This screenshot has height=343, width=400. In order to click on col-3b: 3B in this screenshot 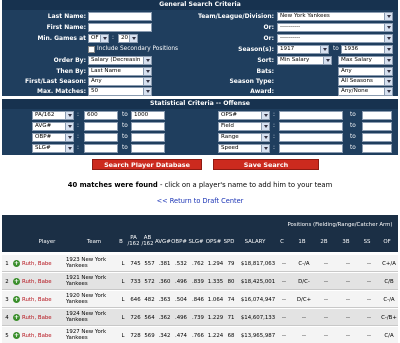, I will do `click(346, 242)`.